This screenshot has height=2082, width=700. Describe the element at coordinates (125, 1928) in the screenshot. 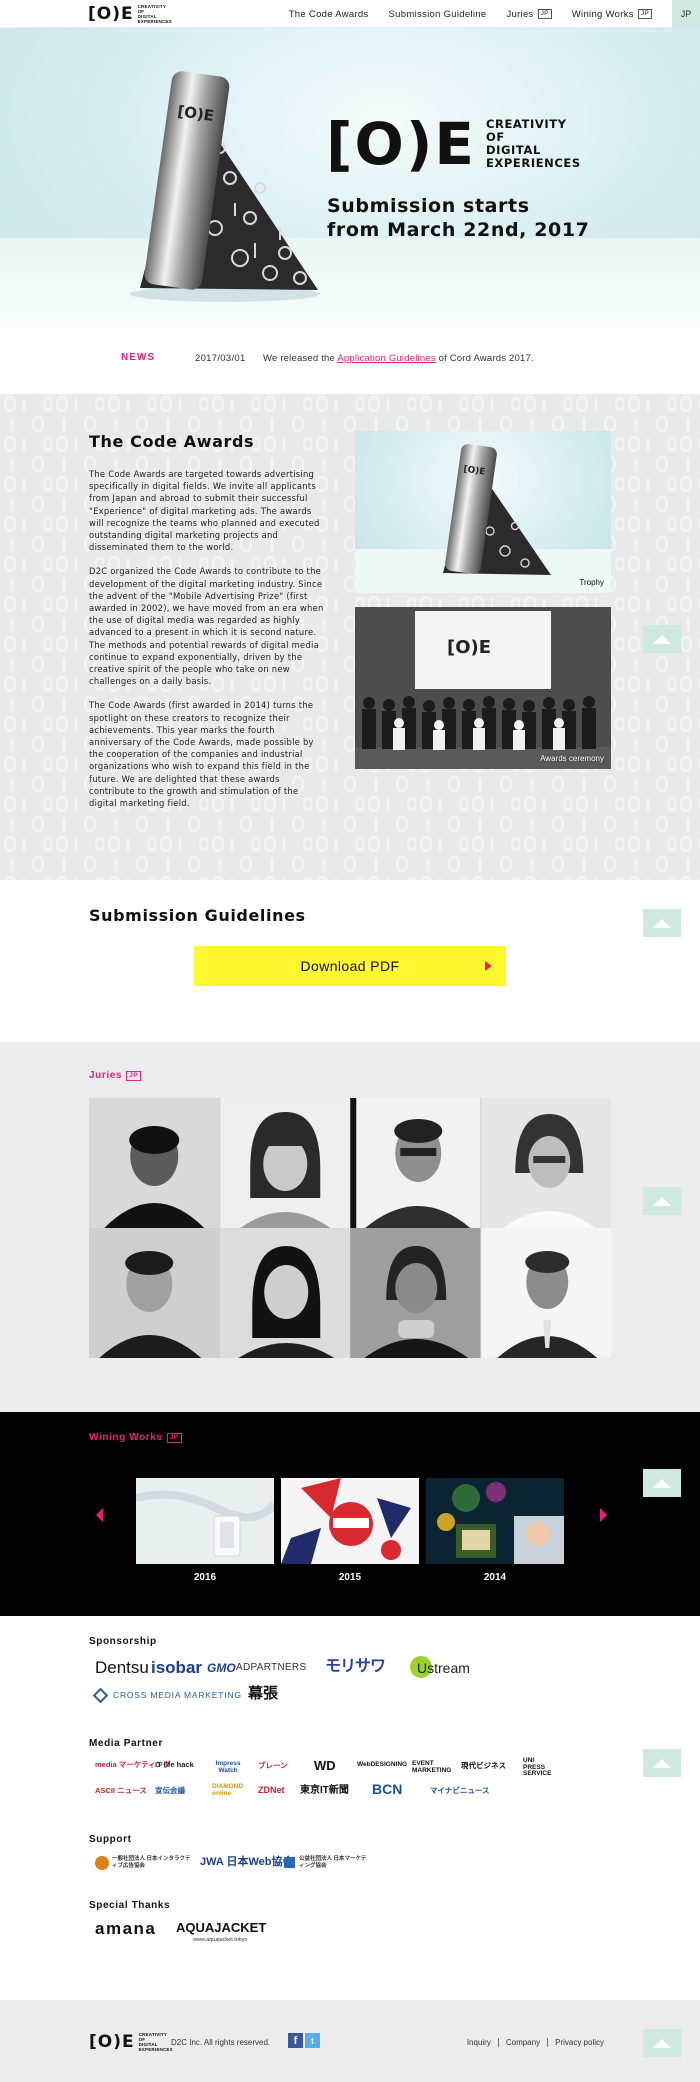

I see `thanks-logo-amana: amana` at that location.